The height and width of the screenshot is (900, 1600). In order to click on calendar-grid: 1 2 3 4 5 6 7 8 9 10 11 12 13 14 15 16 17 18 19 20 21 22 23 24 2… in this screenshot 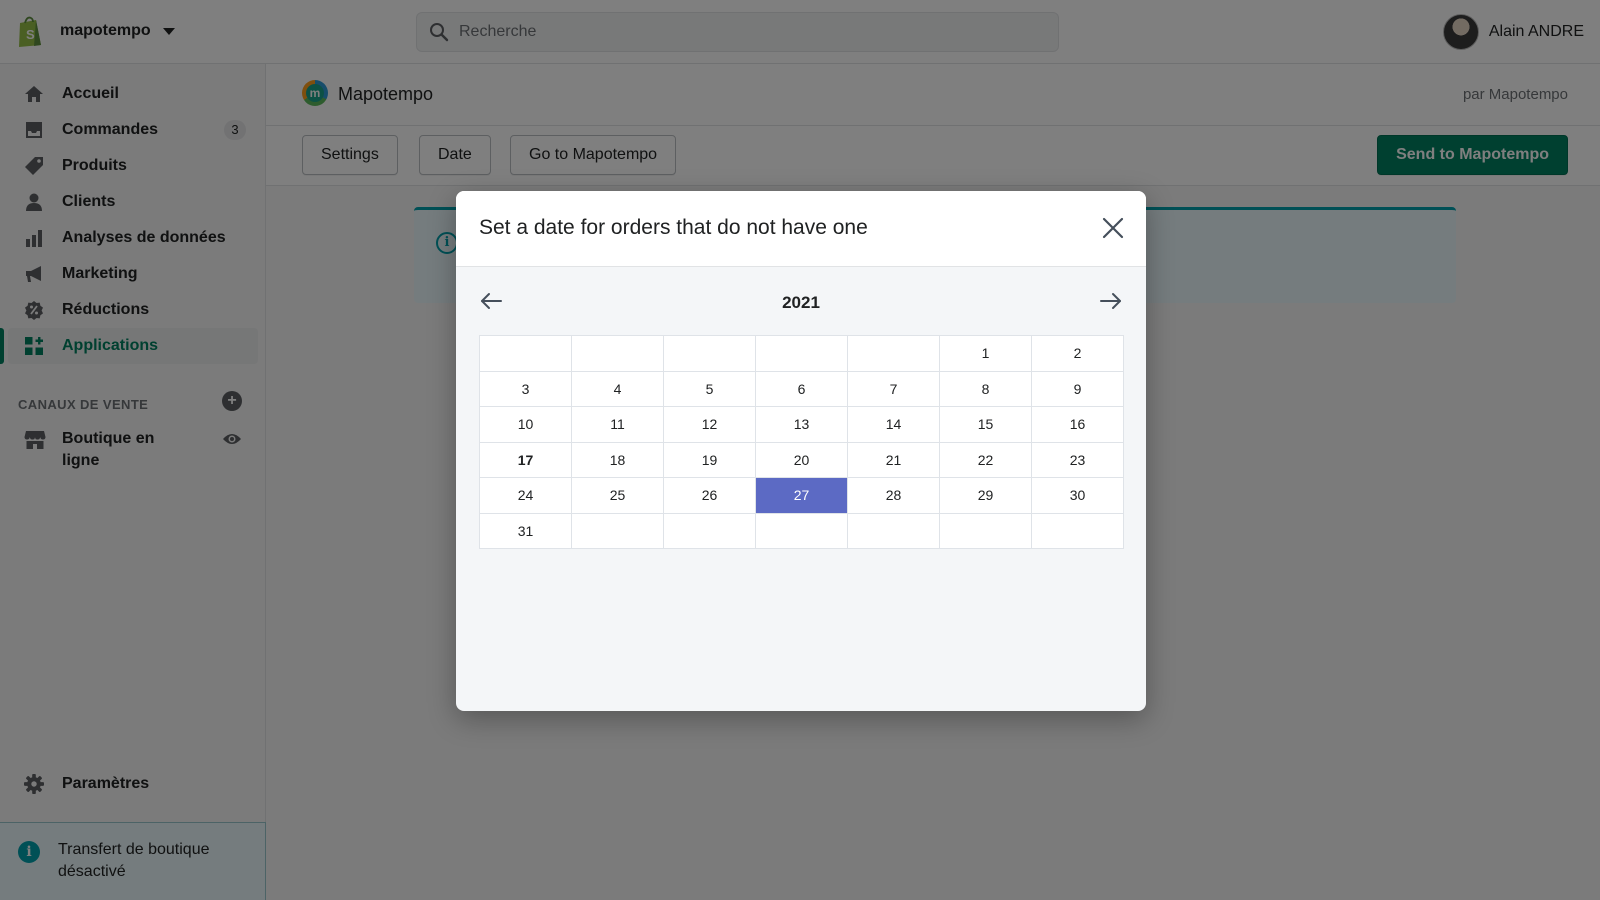, I will do `click(801, 442)`.